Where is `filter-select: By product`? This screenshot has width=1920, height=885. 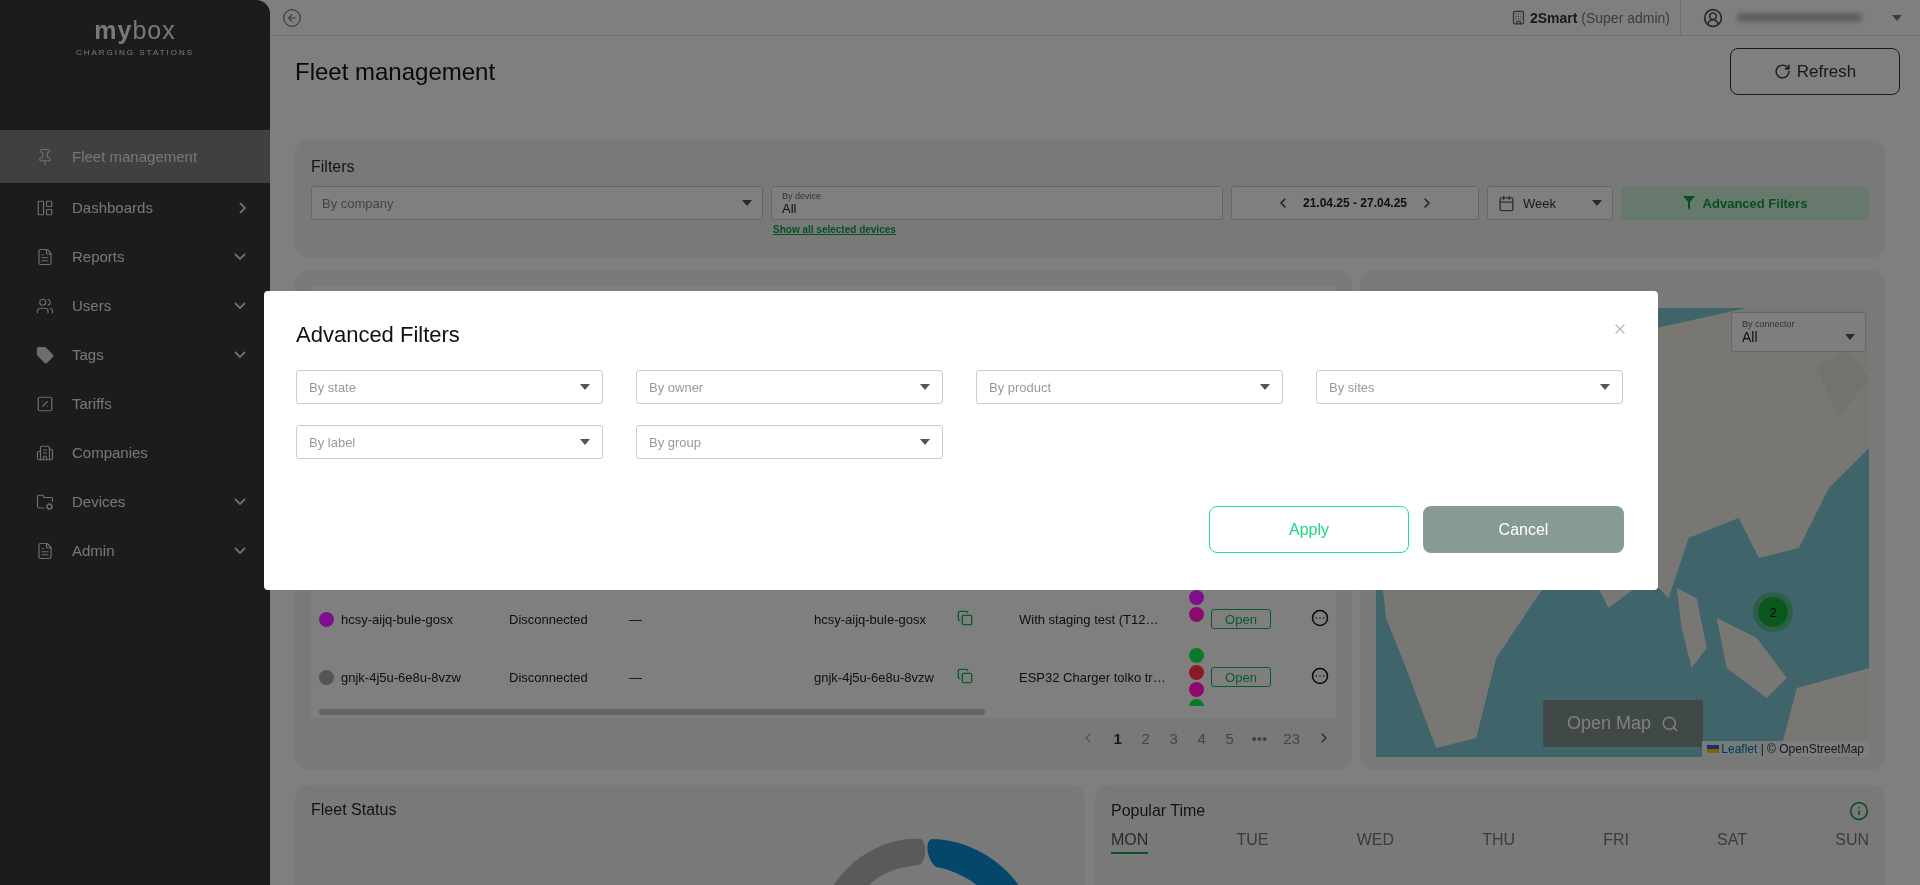 filter-select: By product is located at coordinates (1129, 387).